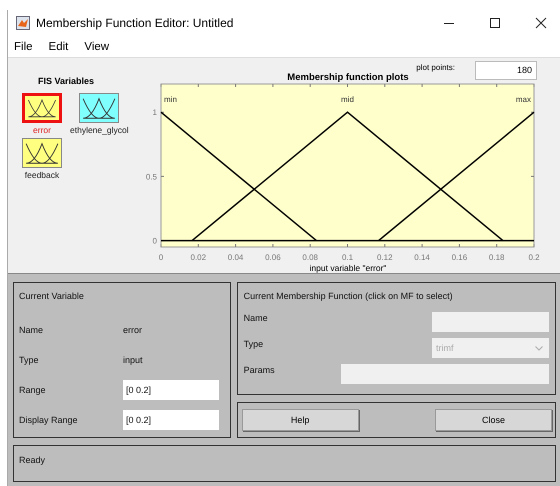 The image size is (560, 486). What do you see at coordinates (67, 81) in the screenshot?
I see `panel-title: FIS Variables` at bounding box center [67, 81].